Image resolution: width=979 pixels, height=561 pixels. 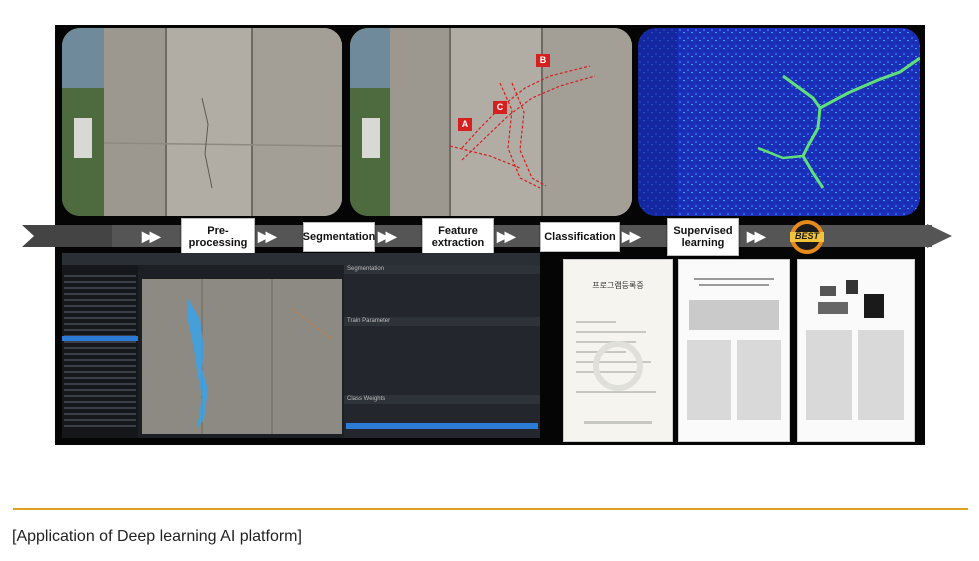 I want to click on concrete-wall-photo, so click(x=202, y=122).